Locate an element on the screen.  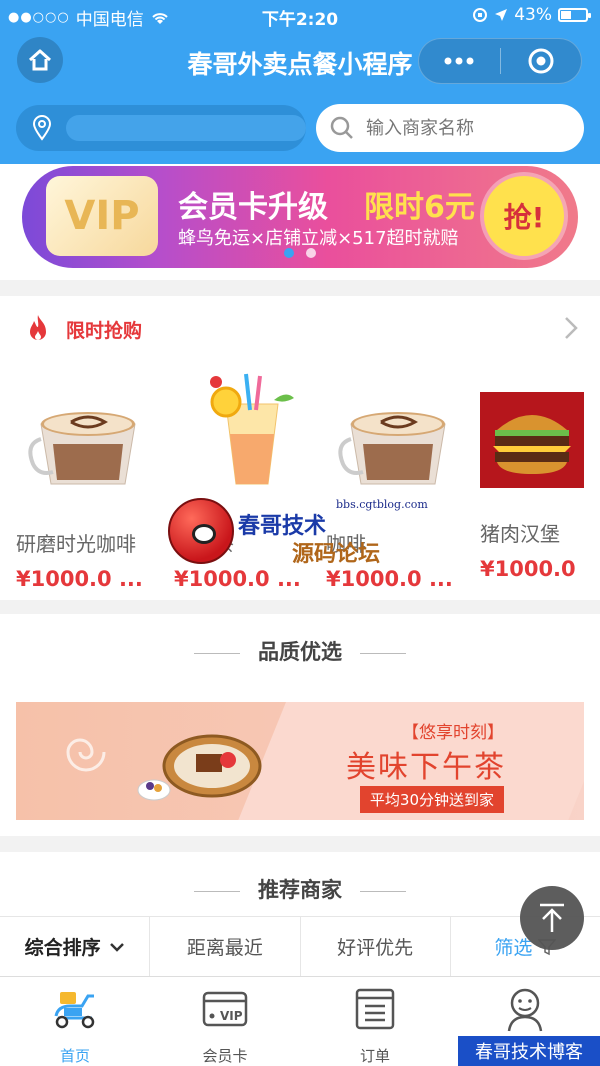
product-name: 研磨时光咖啡 is located at coordinates (76, 544).